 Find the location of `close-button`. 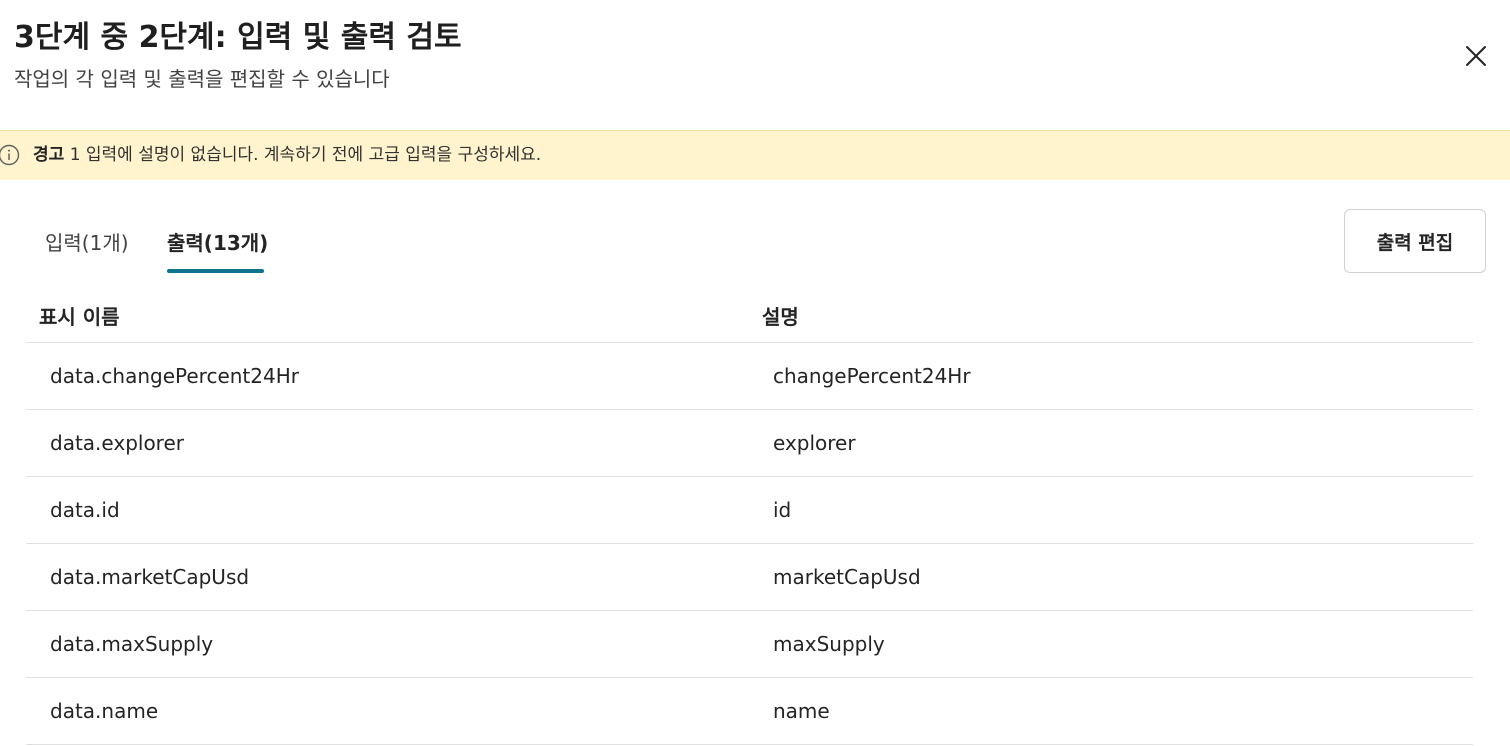

close-button is located at coordinates (1476, 56).